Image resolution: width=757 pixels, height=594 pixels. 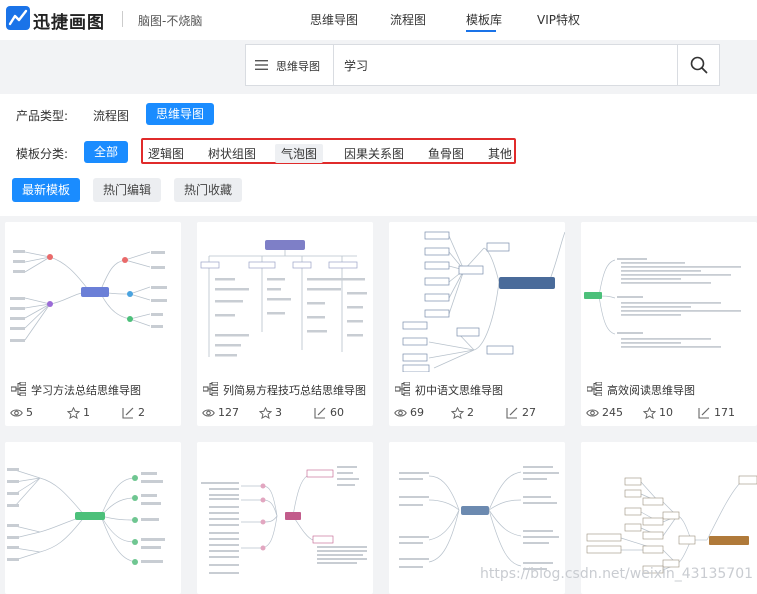 What do you see at coordinates (46, 190) in the screenshot?
I see `sort-newest: 最新模板` at bounding box center [46, 190].